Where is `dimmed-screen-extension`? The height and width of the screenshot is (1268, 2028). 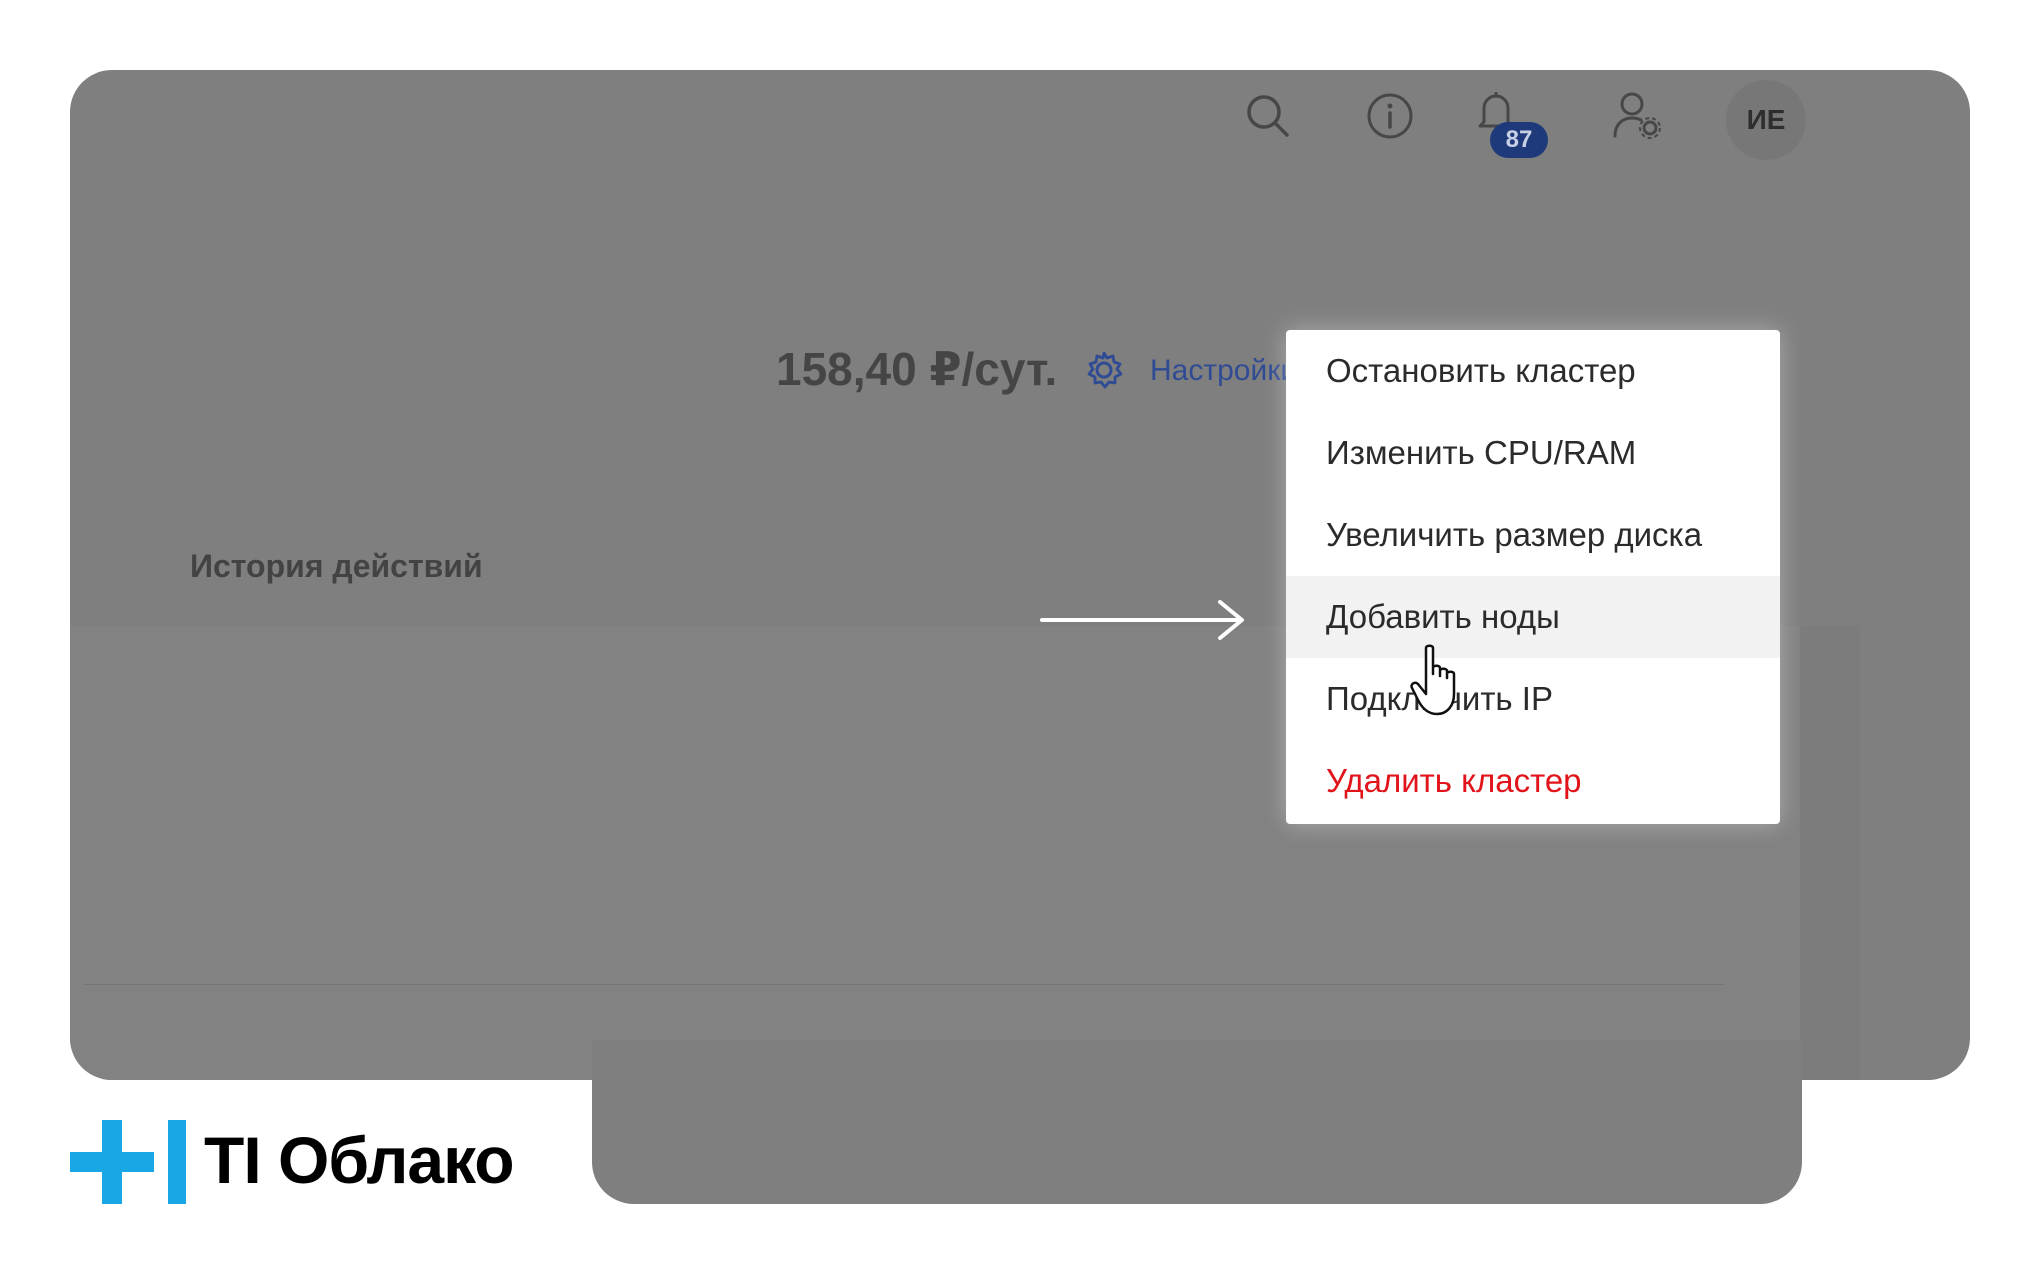
dimmed-screen-extension is located at coordinates (1197, 1122).